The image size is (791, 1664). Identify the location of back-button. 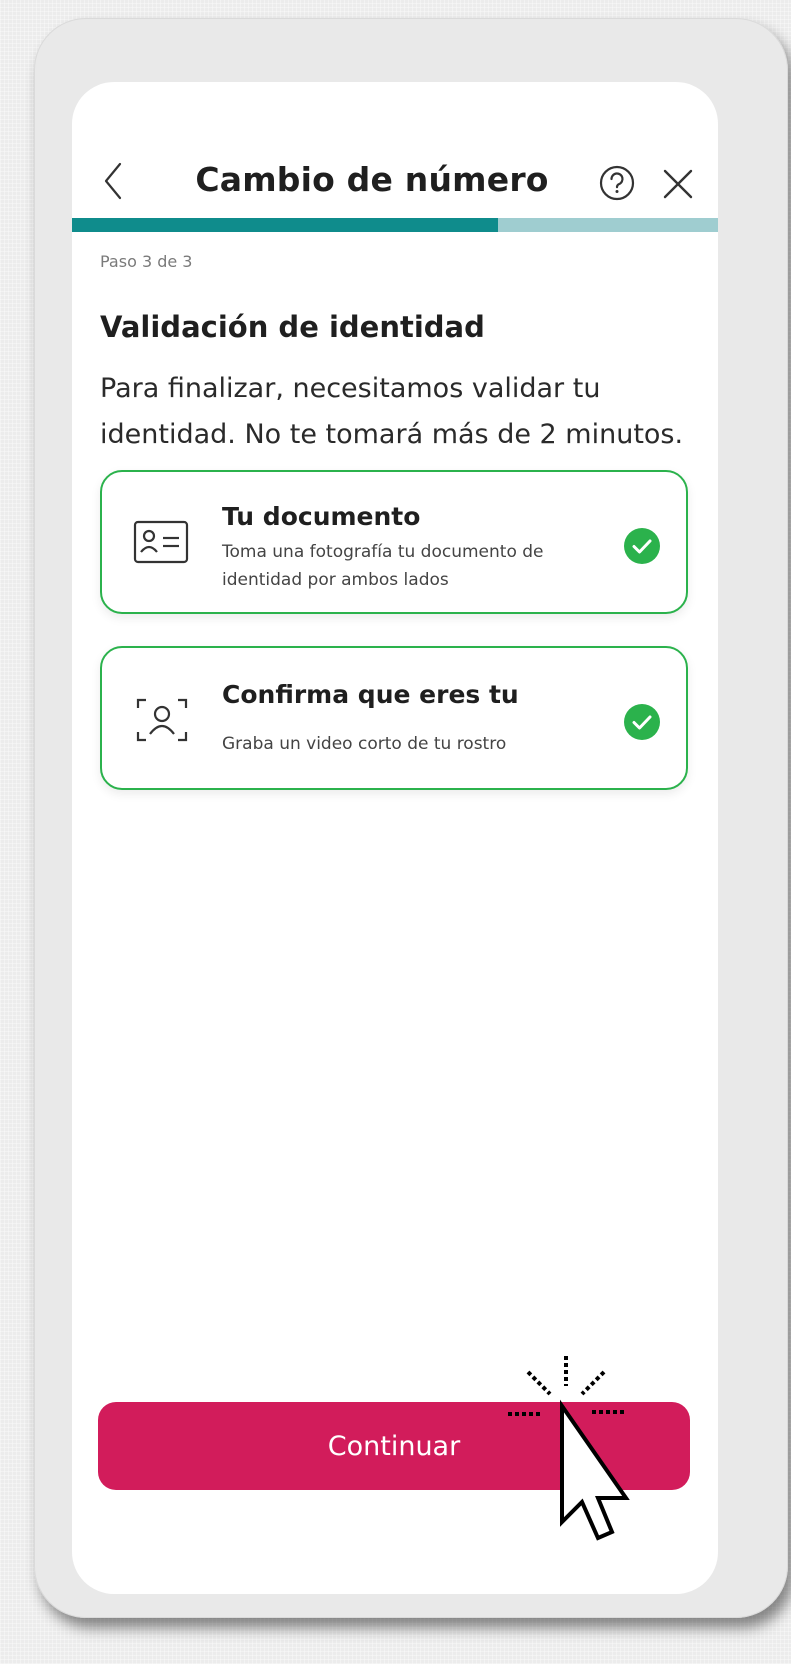
(114, 181).